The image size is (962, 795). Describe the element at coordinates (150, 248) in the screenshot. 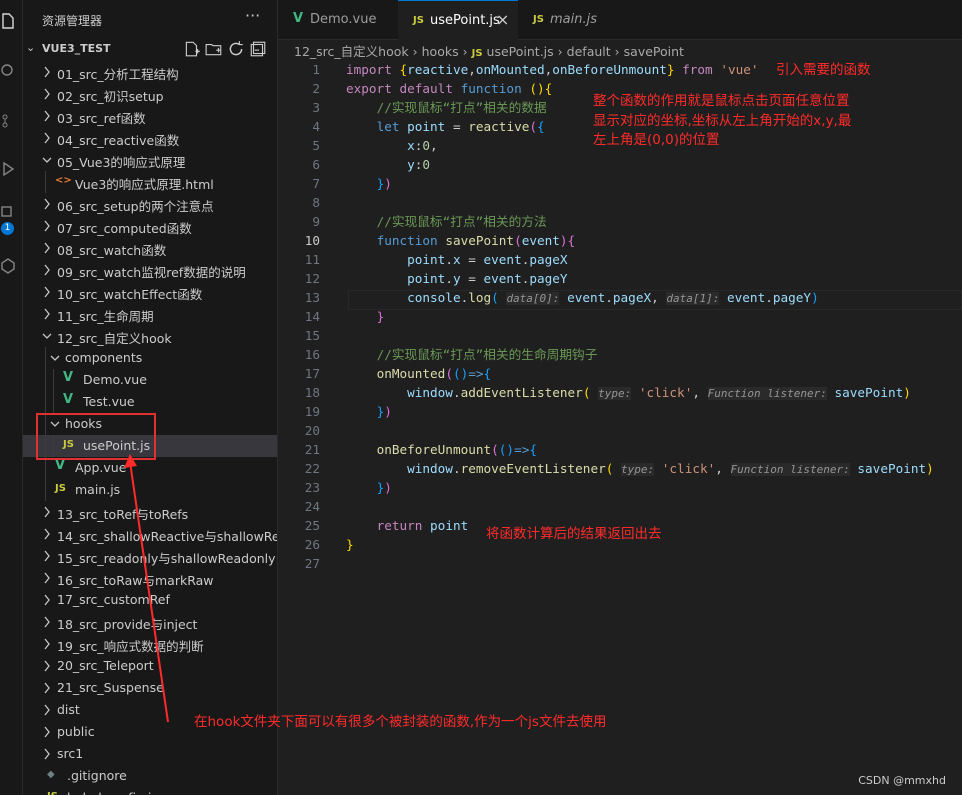

I see `tree-folder: 08_src_watch函数` at that location.